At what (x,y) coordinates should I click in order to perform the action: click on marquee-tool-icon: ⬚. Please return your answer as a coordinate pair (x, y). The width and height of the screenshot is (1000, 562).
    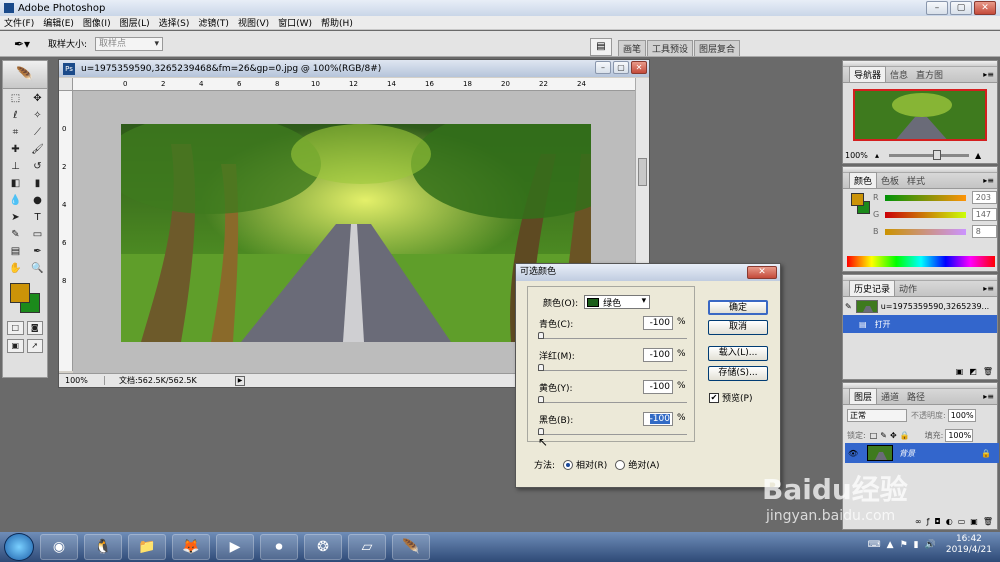
    Looking at the image, I should click on (15, 99).